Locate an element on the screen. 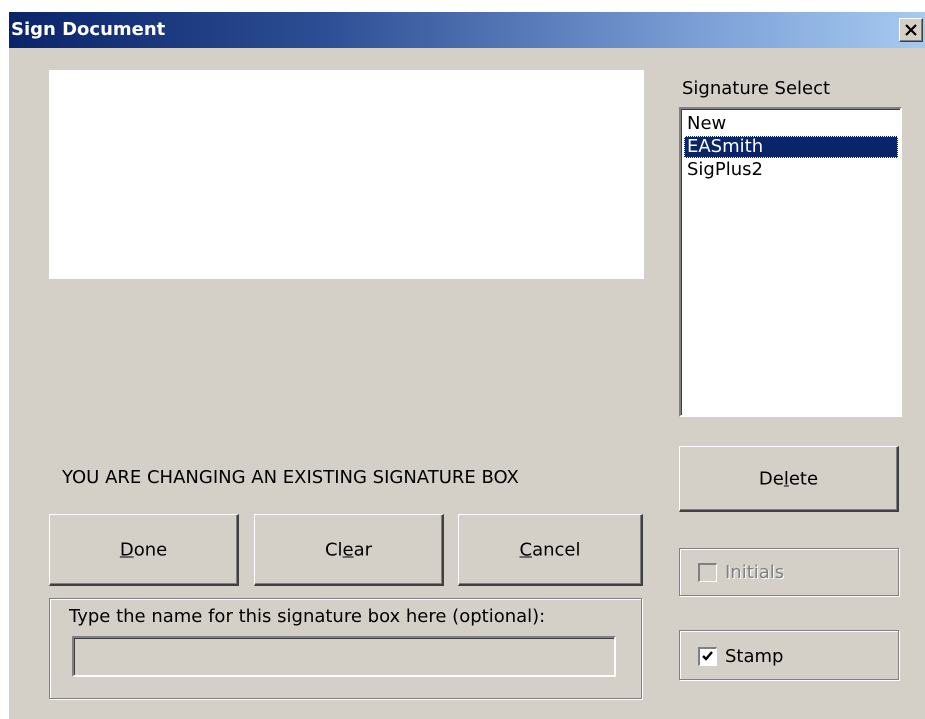 The height and width of the screenshot is (719, 925). close-button is located at coordinates (911, 30).